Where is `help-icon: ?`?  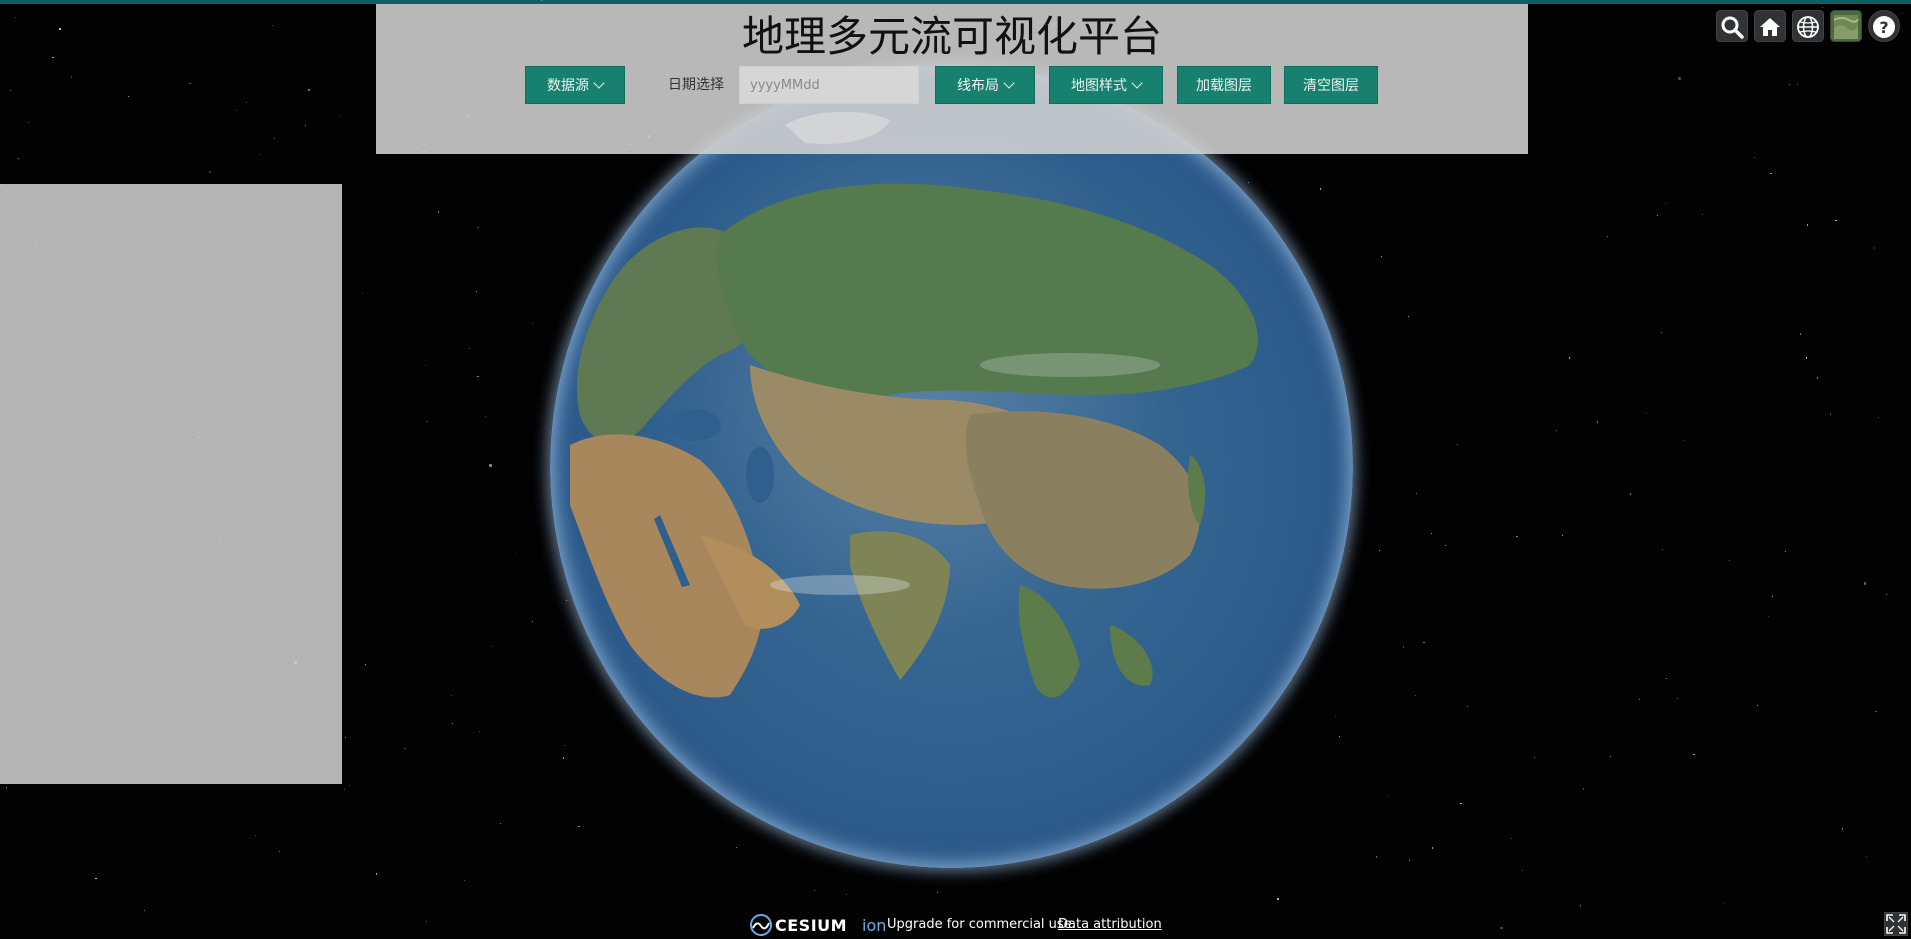 help-icon: ? is located at coordinates (1884, 27).